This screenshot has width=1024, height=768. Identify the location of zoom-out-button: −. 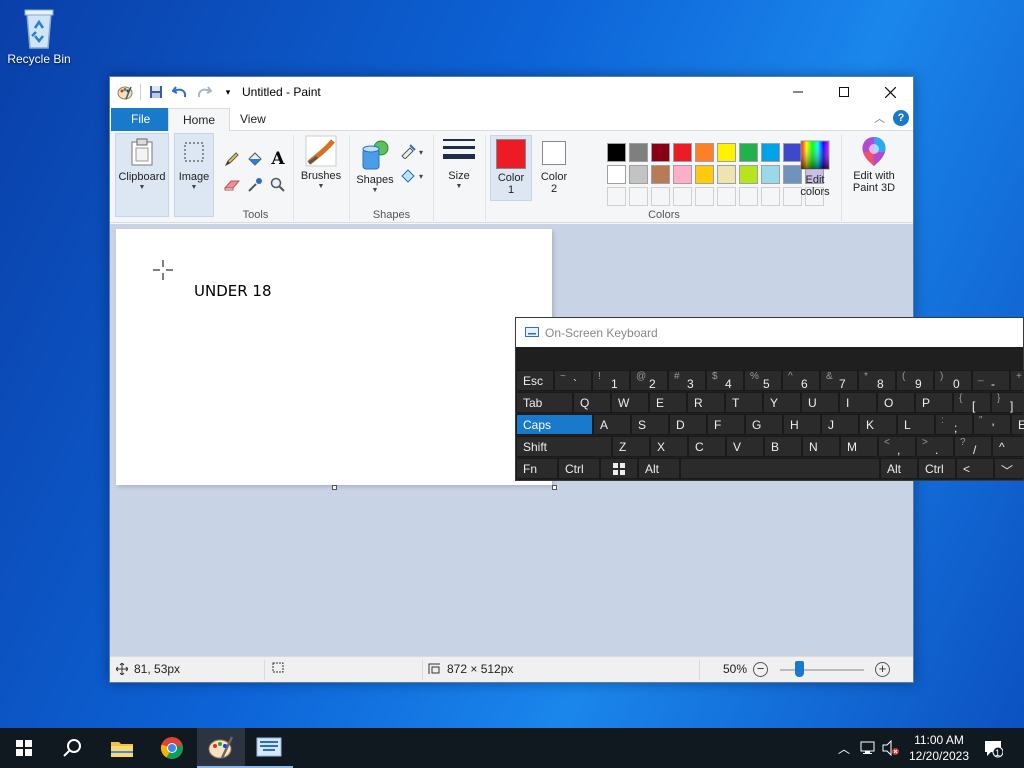
(760, 669).